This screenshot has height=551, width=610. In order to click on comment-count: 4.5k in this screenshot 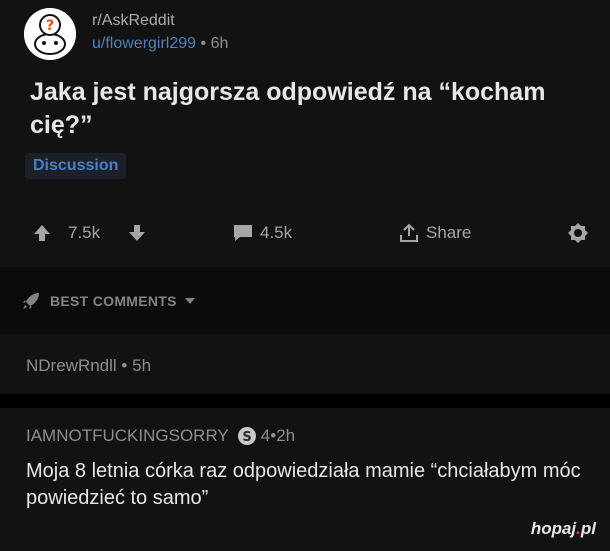, I will do `click(276, 232)`.